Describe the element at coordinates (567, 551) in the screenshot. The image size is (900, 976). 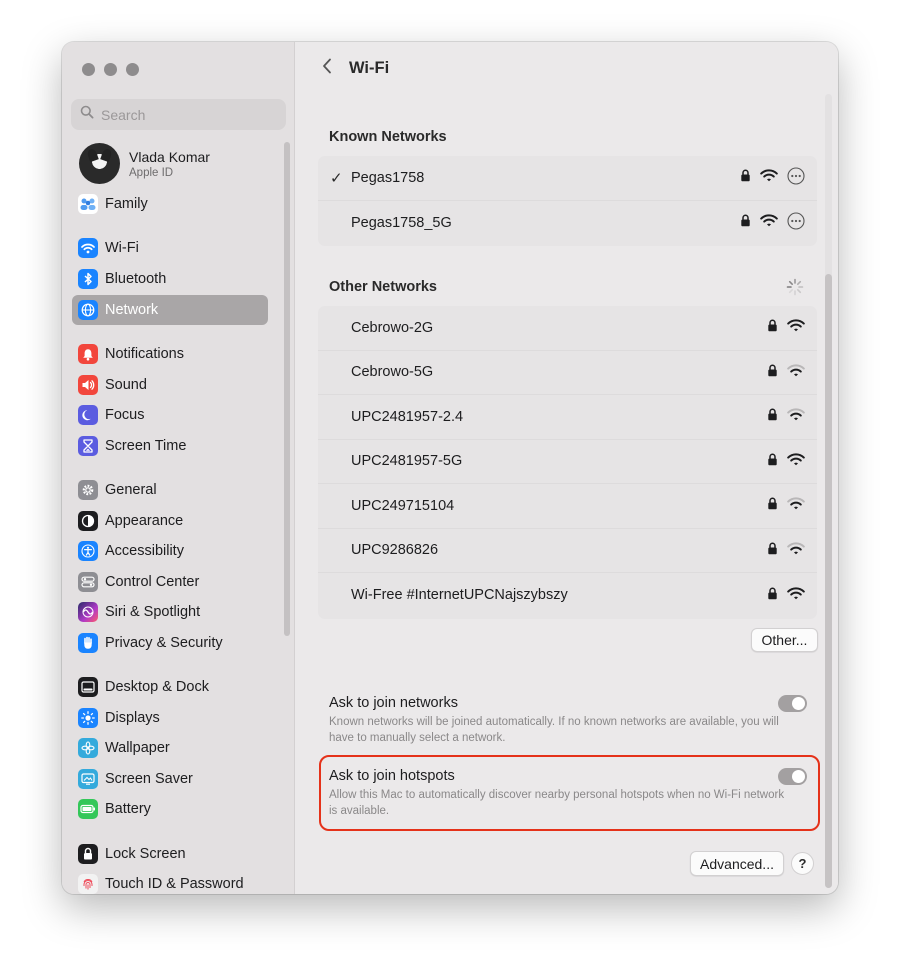
I see `other-network-row: UPC9286826` at that location.